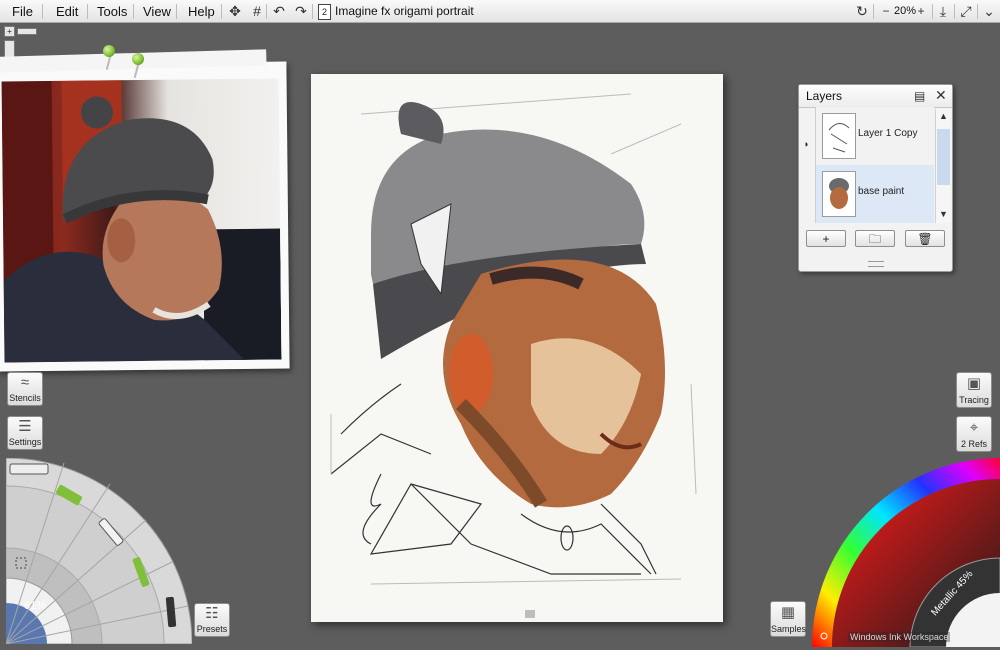  Describe the element at coordinates (25, 382) in the screenshot. I see `stencil-icon: ≈` at that location.